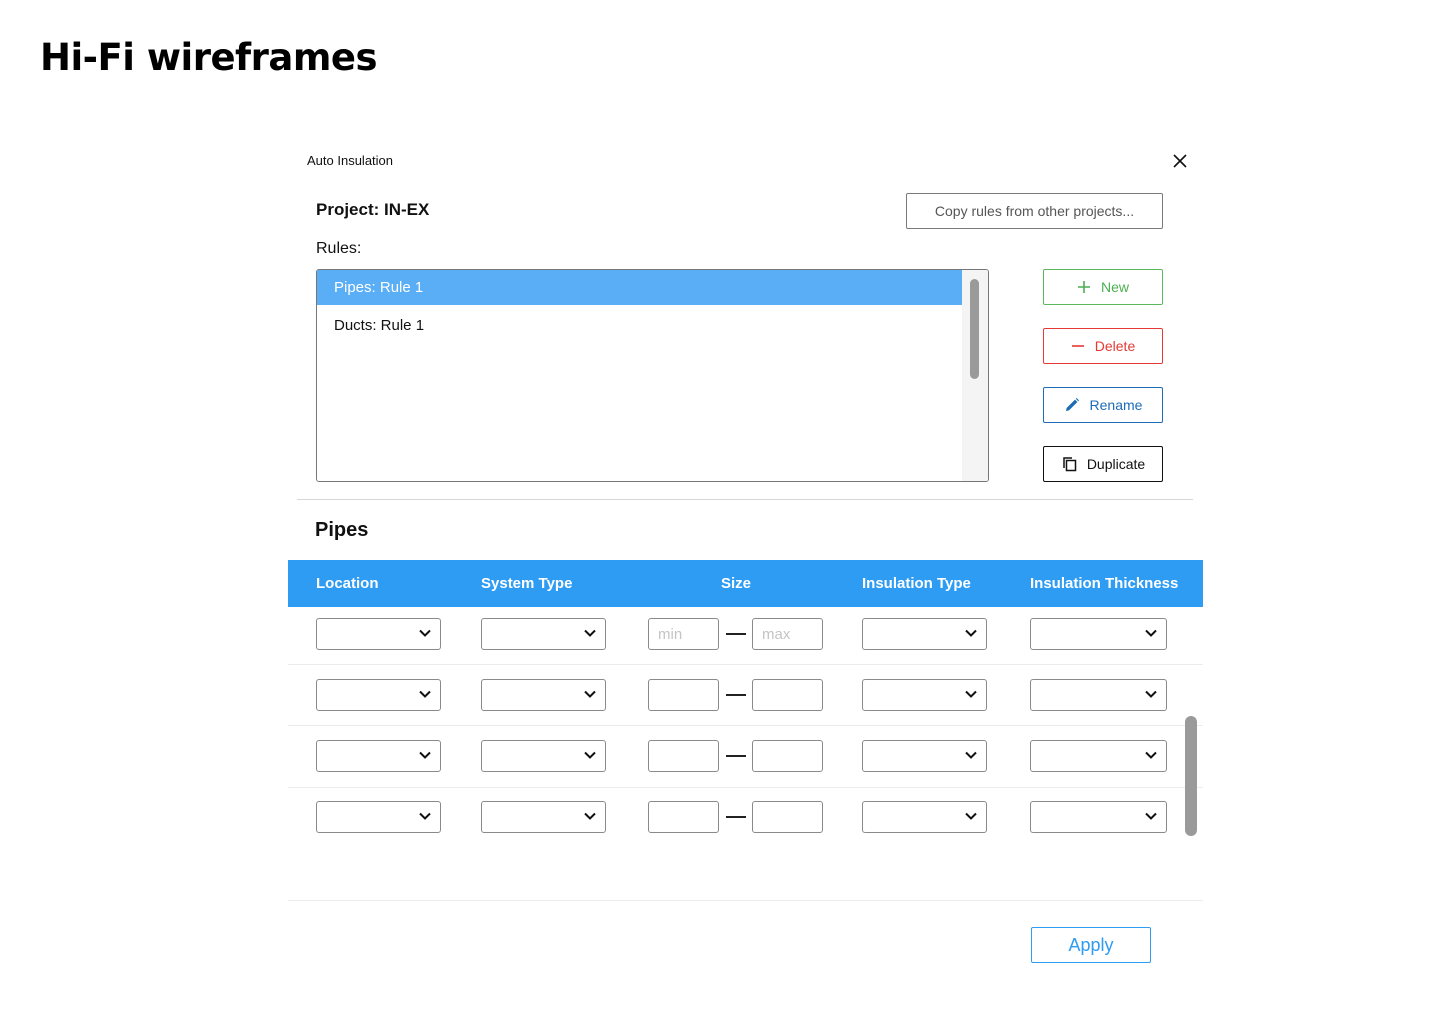 The width and height of the screenshot is (1440, 1024). I want to click on rename-button: Rename, so click(1103, 405).